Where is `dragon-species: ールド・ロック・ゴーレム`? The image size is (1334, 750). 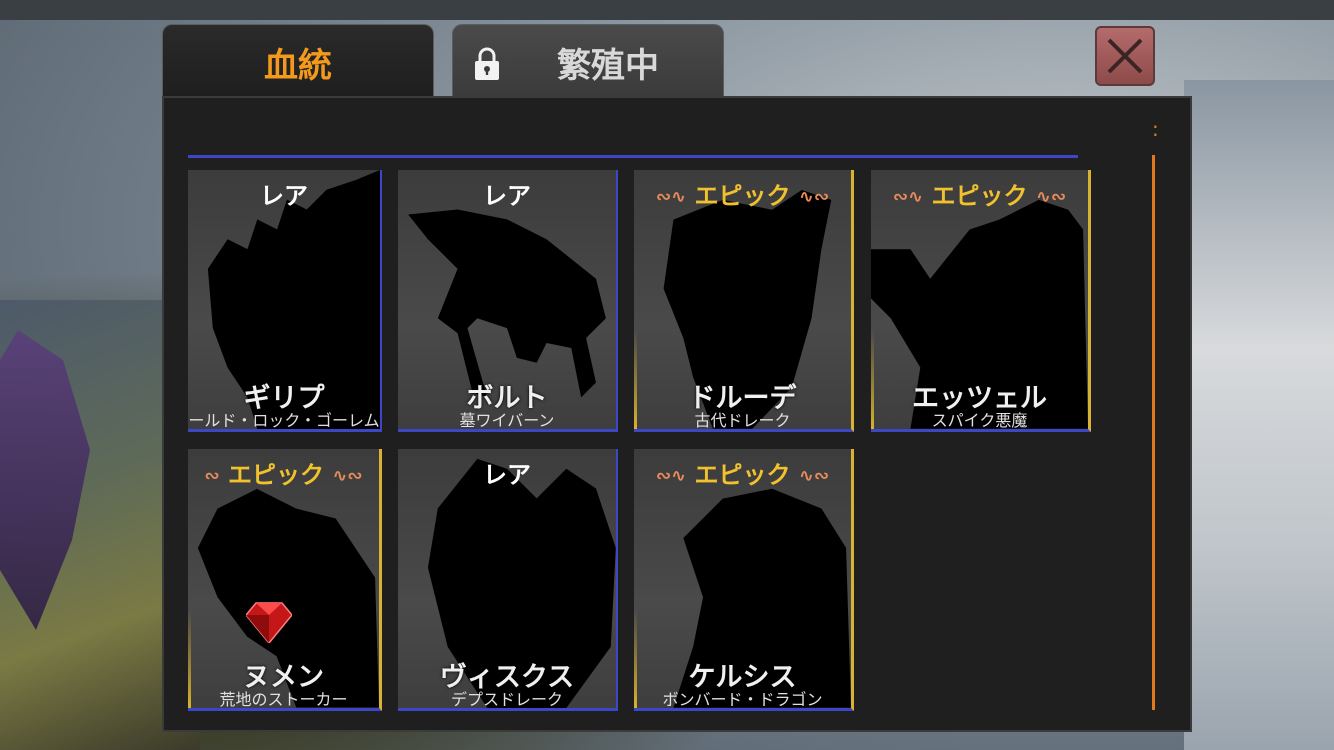
dragon-species: ールド・ロック・ゴーレム is located at coordinates (284, 420).